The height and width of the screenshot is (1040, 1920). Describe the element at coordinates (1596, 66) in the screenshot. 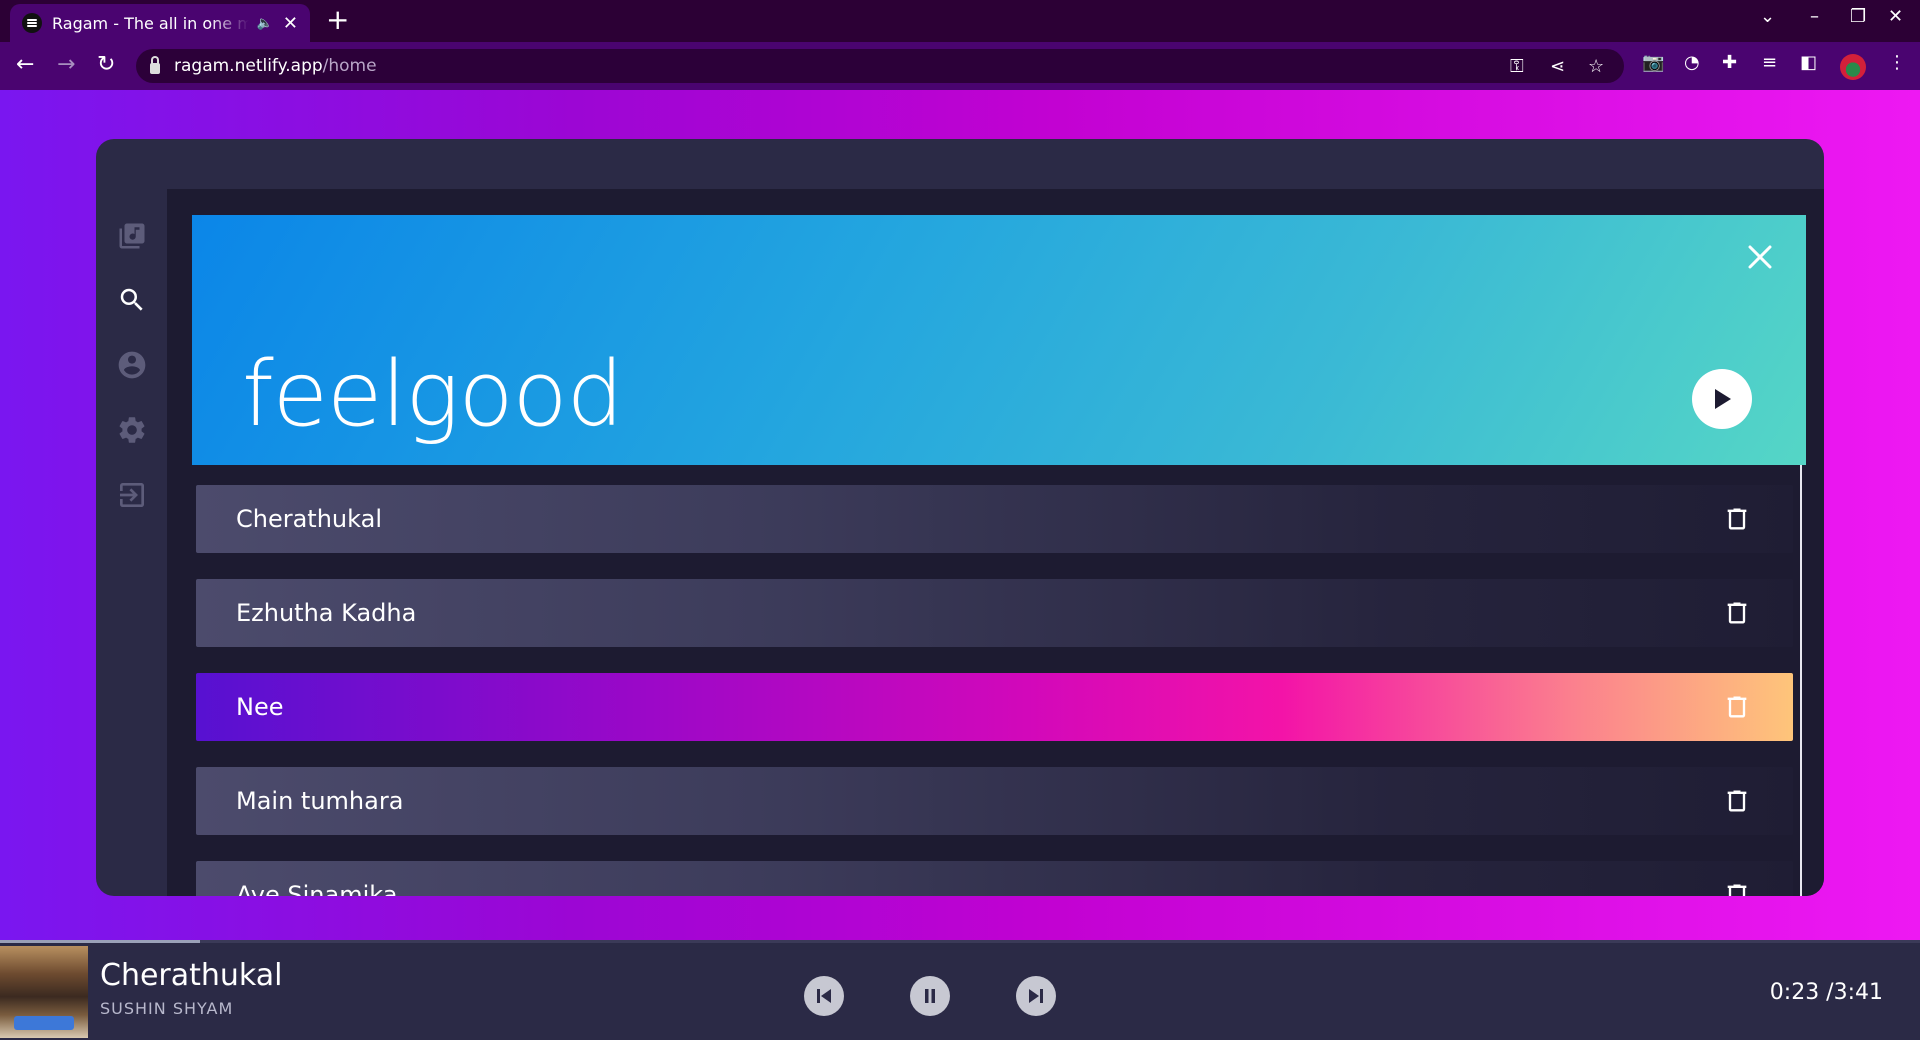

I see `bookmark-star-icon: ☆` at that location.